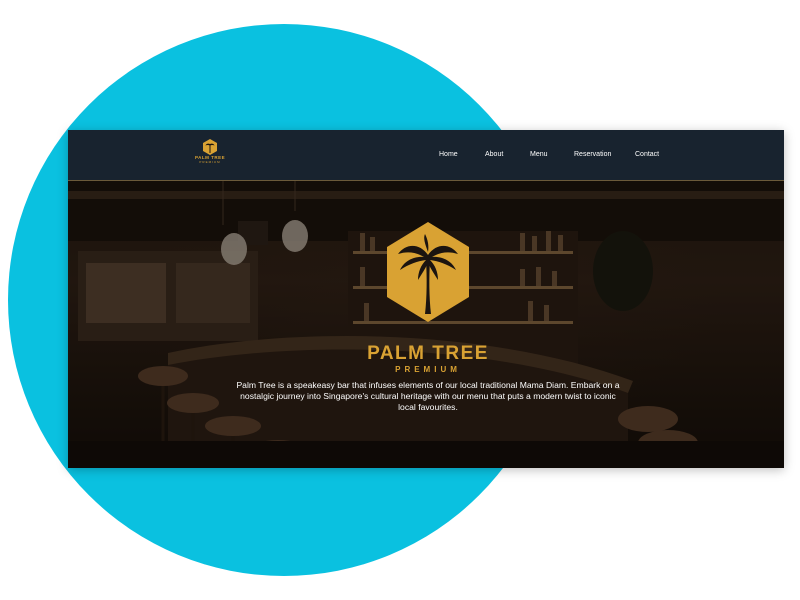  What do you see at coordinates (647, 154) in the screenshot?
I see `nav-link-contact: Contact` at bounding box center [647, 154].